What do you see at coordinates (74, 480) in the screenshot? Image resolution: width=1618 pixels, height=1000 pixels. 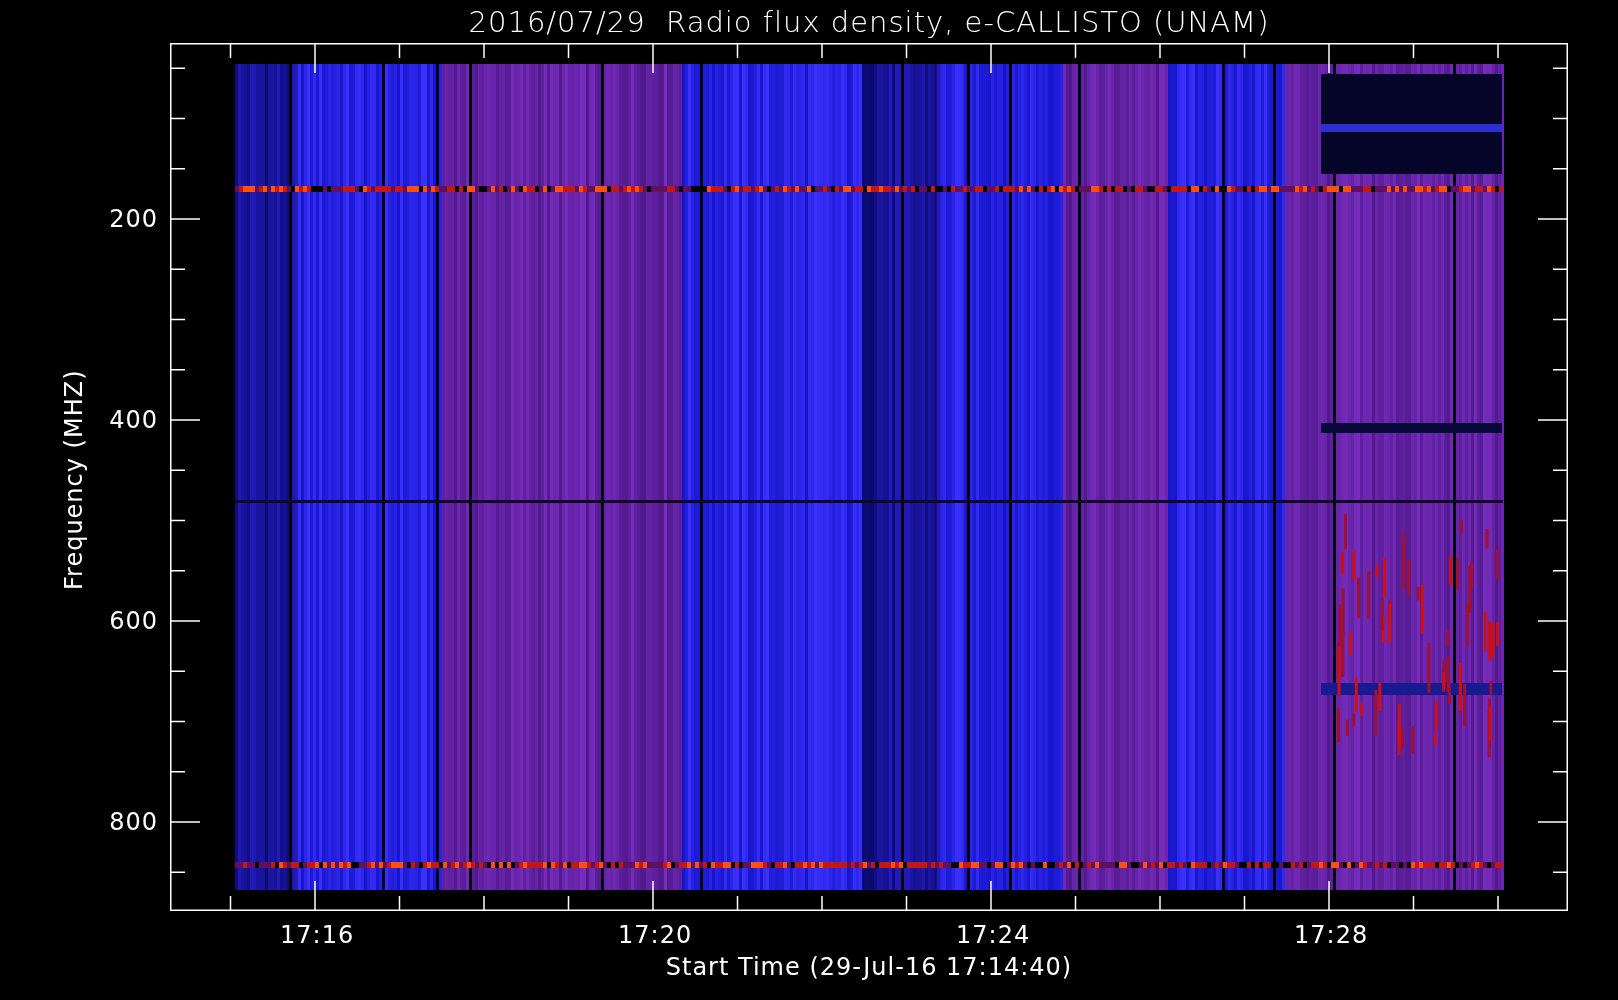 I see `y-axis-label: Frequency (MHZ)` at bounding box center [74, 480].